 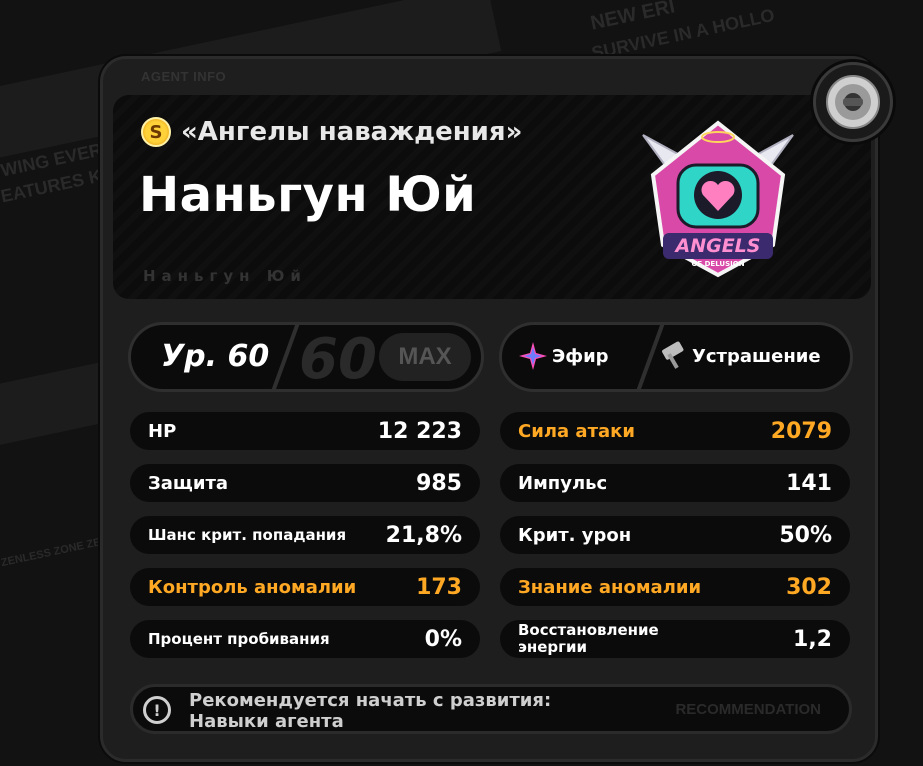 What do you see at coordinates (439, 587) in the screenshot?
I see `stat-value: 173` at bounding box center [439, 587].